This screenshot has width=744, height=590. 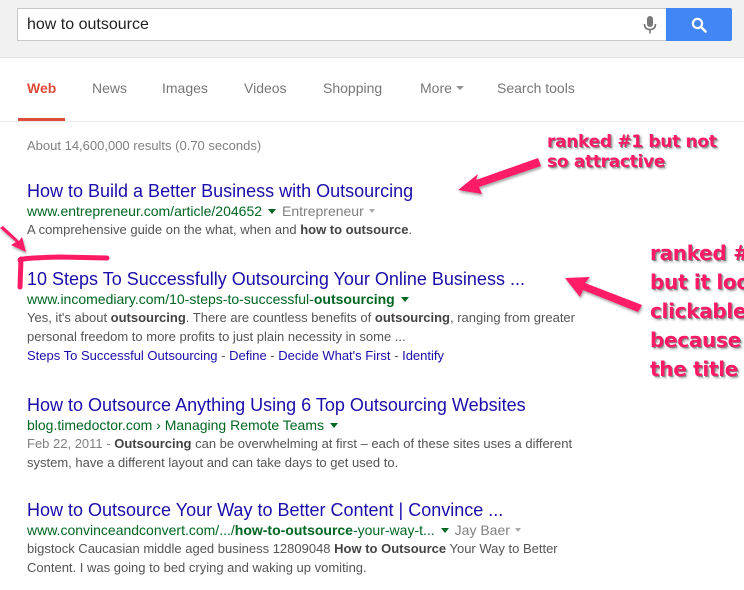 What do you see at coordinates (606, 162) in the screenshot?
I see `annotation-line: so attractive` at bounding box center [606, 162].